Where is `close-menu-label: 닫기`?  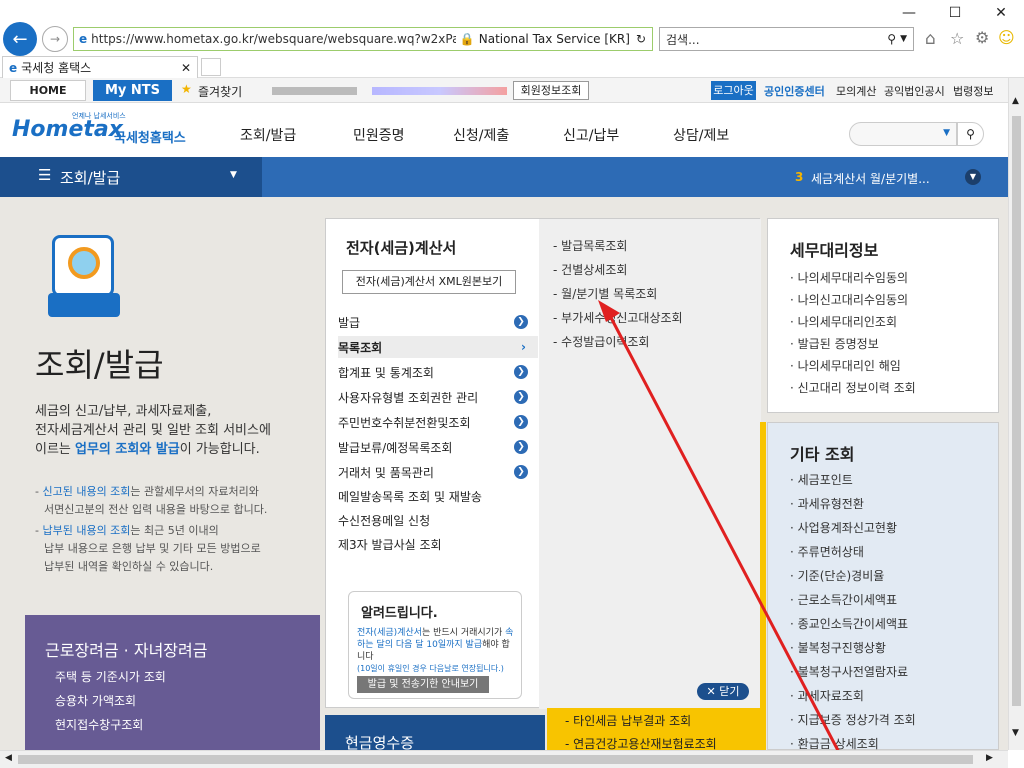
close-menu-label: 닫기 is located at coordinates (729, 691).